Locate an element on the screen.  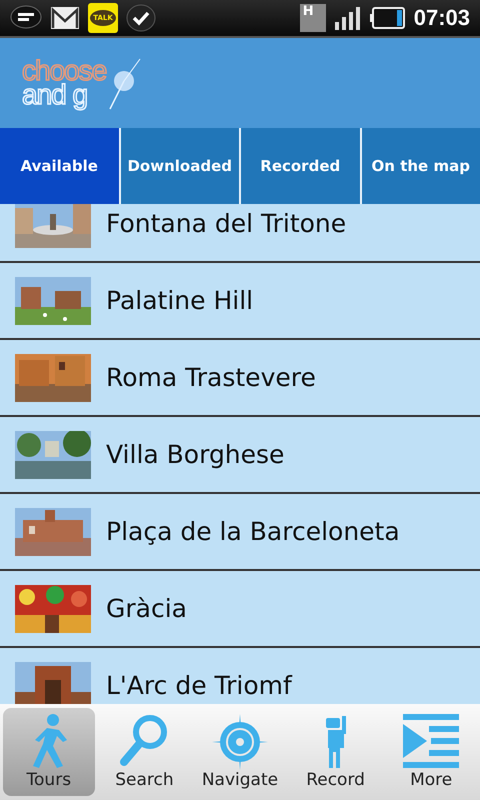
tour-name: Fontana del Tritone is located at coordinates (226, 223).